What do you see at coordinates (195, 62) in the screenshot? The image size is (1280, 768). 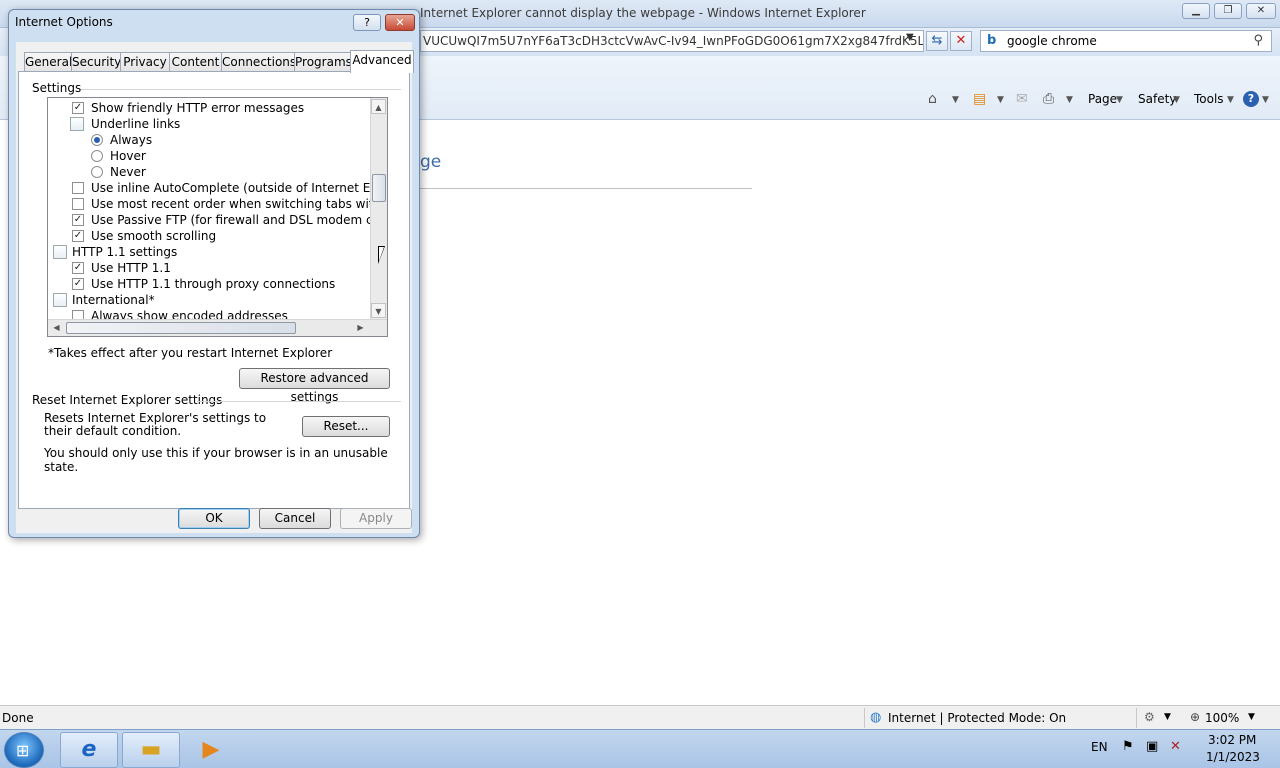 I see `tab-content: Content` at bounding box center [195, 62].